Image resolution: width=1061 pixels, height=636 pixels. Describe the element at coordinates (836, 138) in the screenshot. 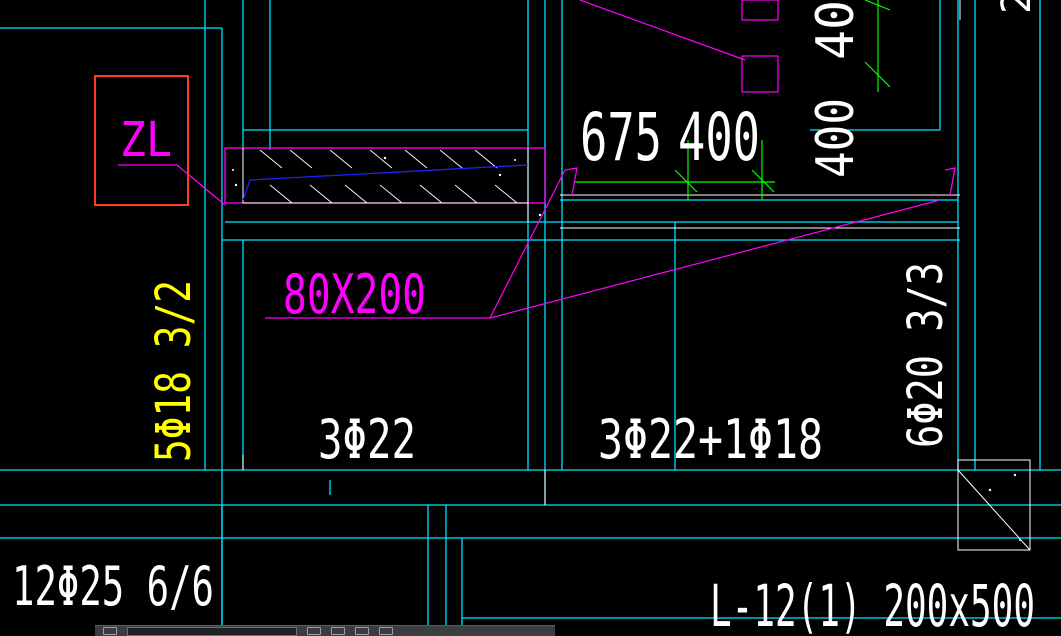

I see `dimension-400-vertical: 400` at that location.